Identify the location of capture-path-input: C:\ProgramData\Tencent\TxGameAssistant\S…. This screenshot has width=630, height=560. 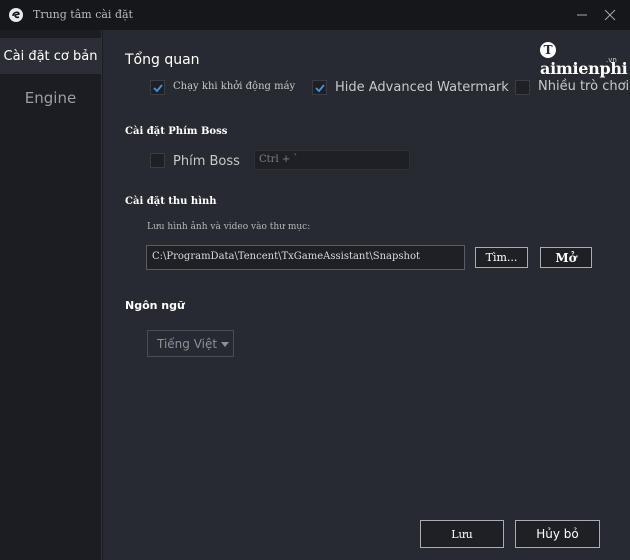
(305, 257).